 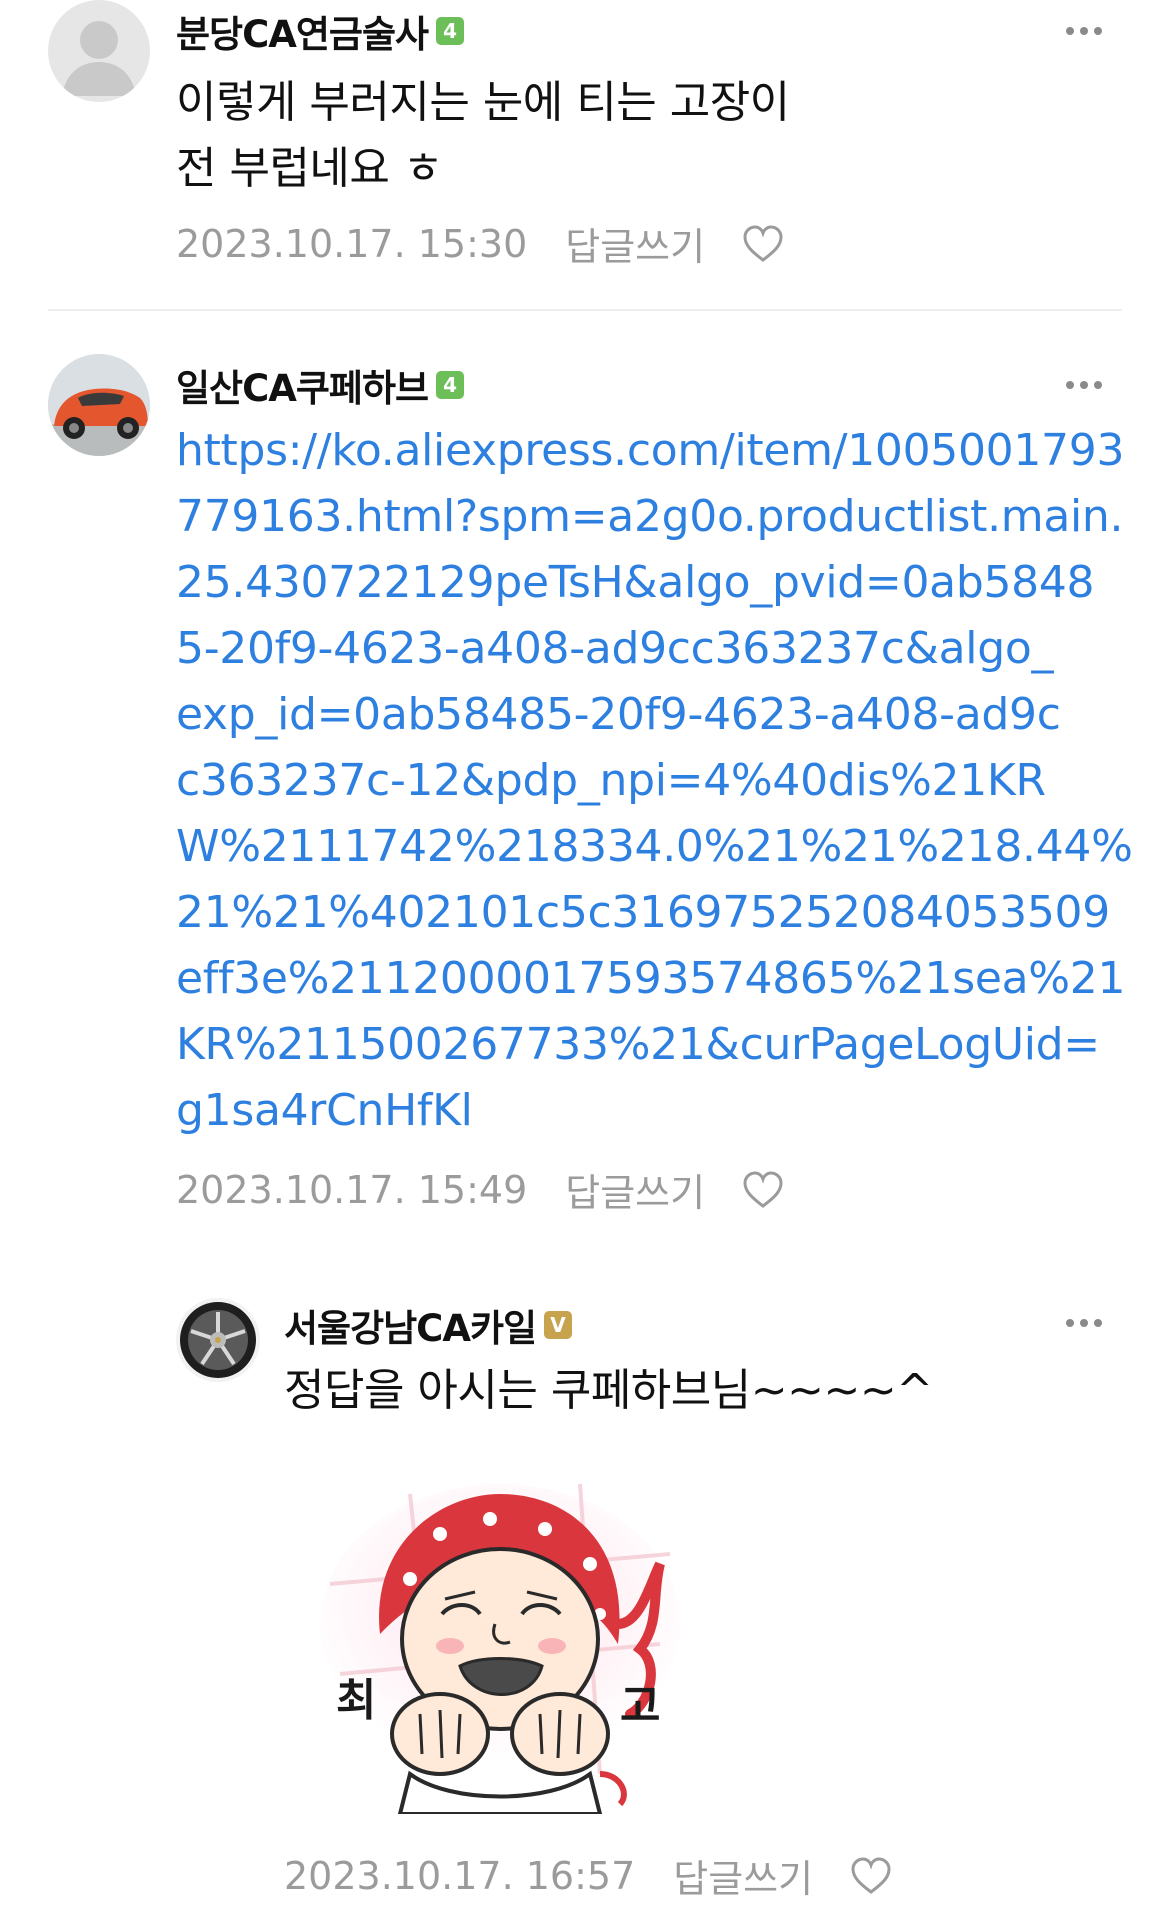 I want to click on link-line: 21%21%402101c5c31697525208405350­9, so click(x=643, y=912).